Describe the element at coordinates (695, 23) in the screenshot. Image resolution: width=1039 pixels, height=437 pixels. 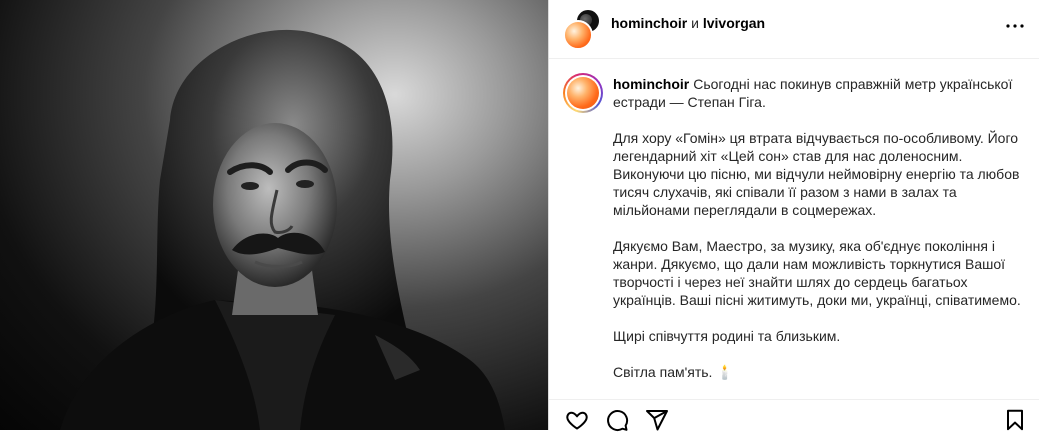
I see `authors-conjunction: и` at that location.